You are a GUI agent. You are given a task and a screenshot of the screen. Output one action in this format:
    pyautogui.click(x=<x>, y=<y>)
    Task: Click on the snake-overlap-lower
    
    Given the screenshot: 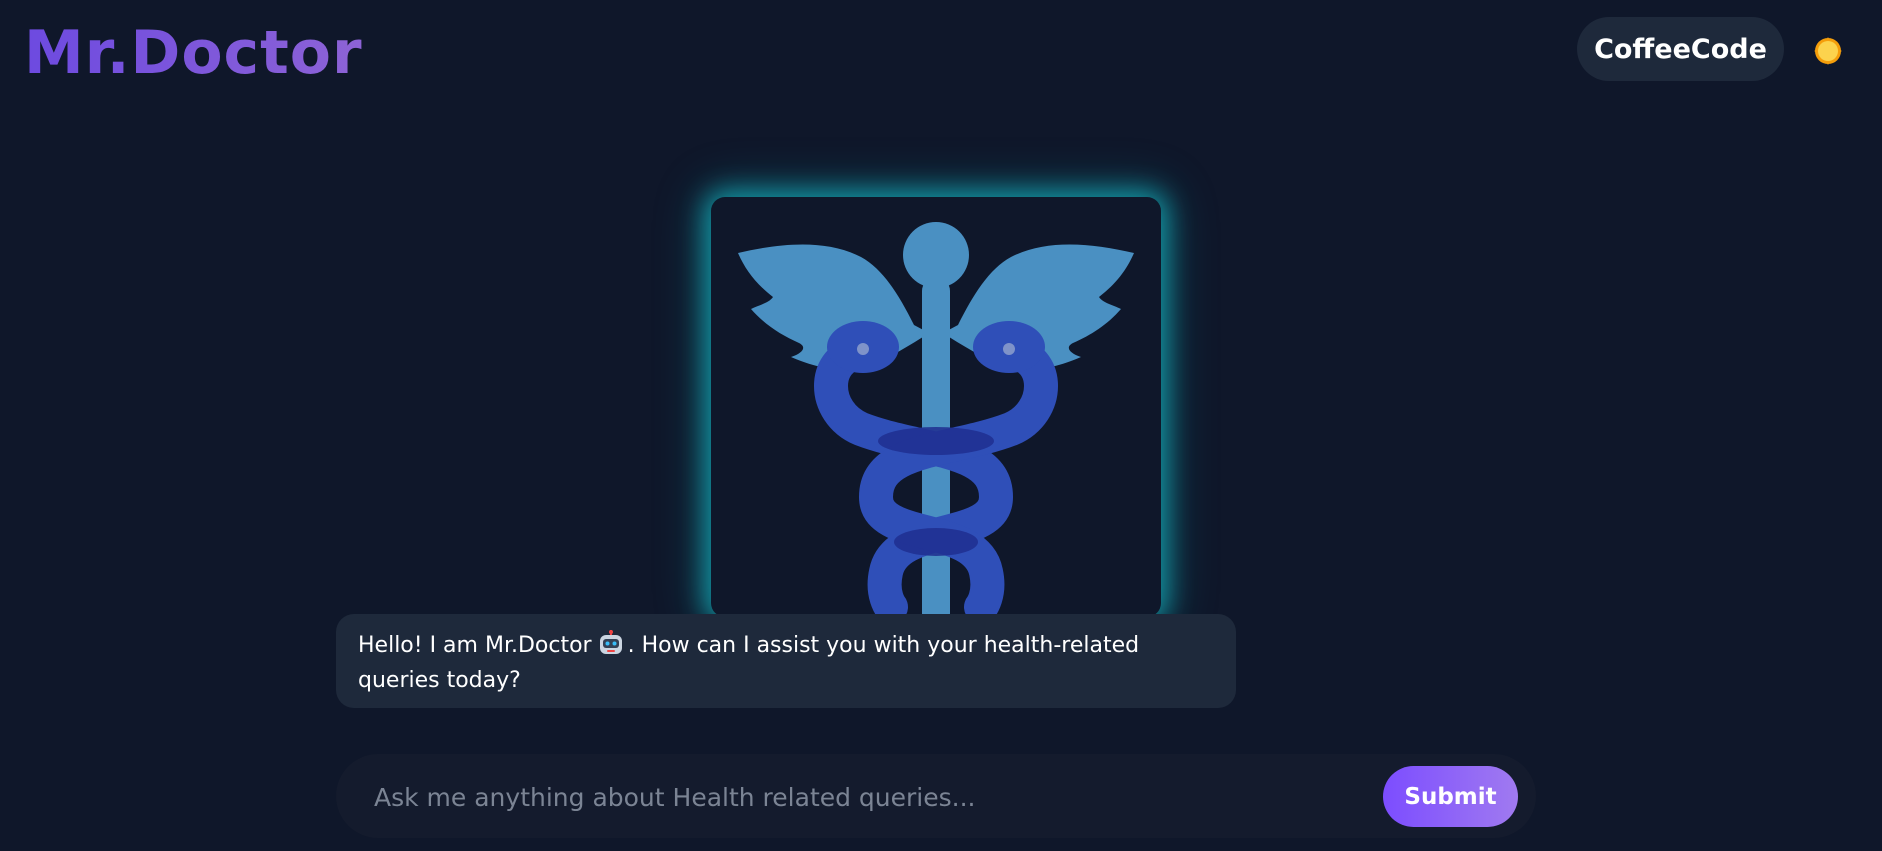 What is the action you would take?
    pyautogui.click(x=936, y=542)
    